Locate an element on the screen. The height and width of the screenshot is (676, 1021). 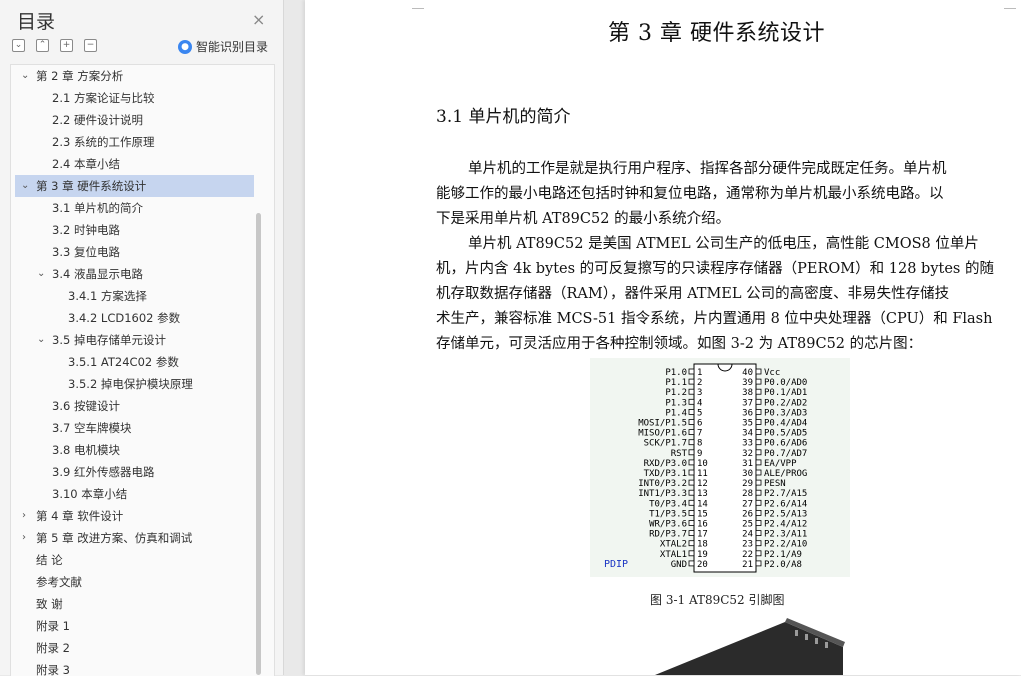
collapse-all-icon: ⌄ is located at coordinates (18, 45).